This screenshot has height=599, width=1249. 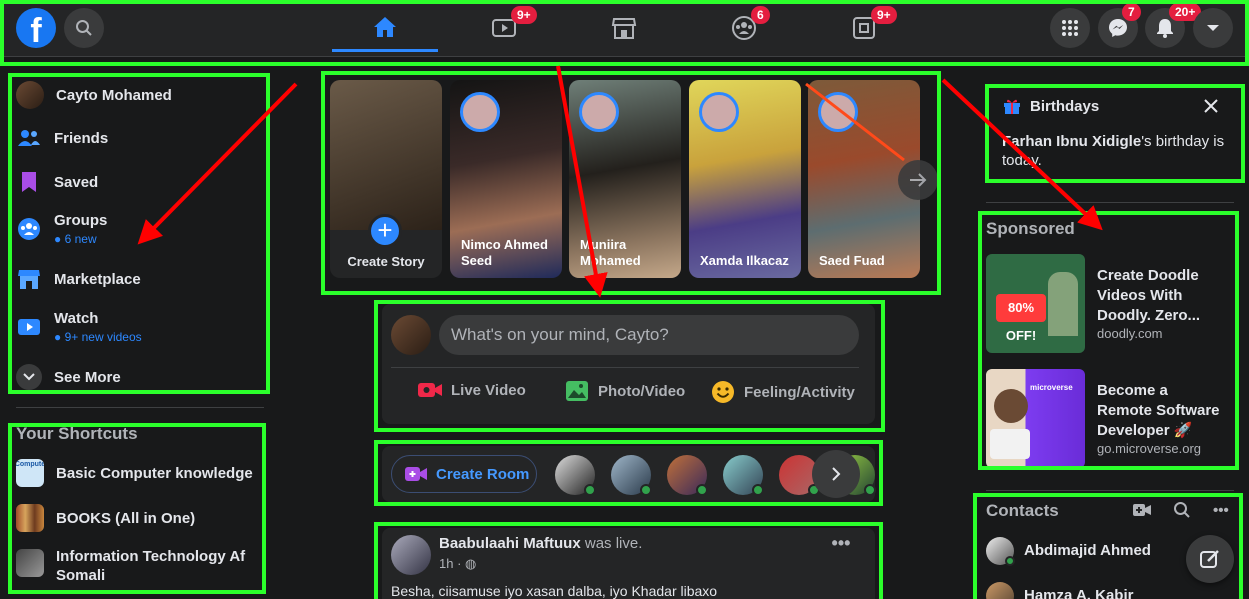 I want to click on annotation-box-shortcuts, so click(x=137, y=508).